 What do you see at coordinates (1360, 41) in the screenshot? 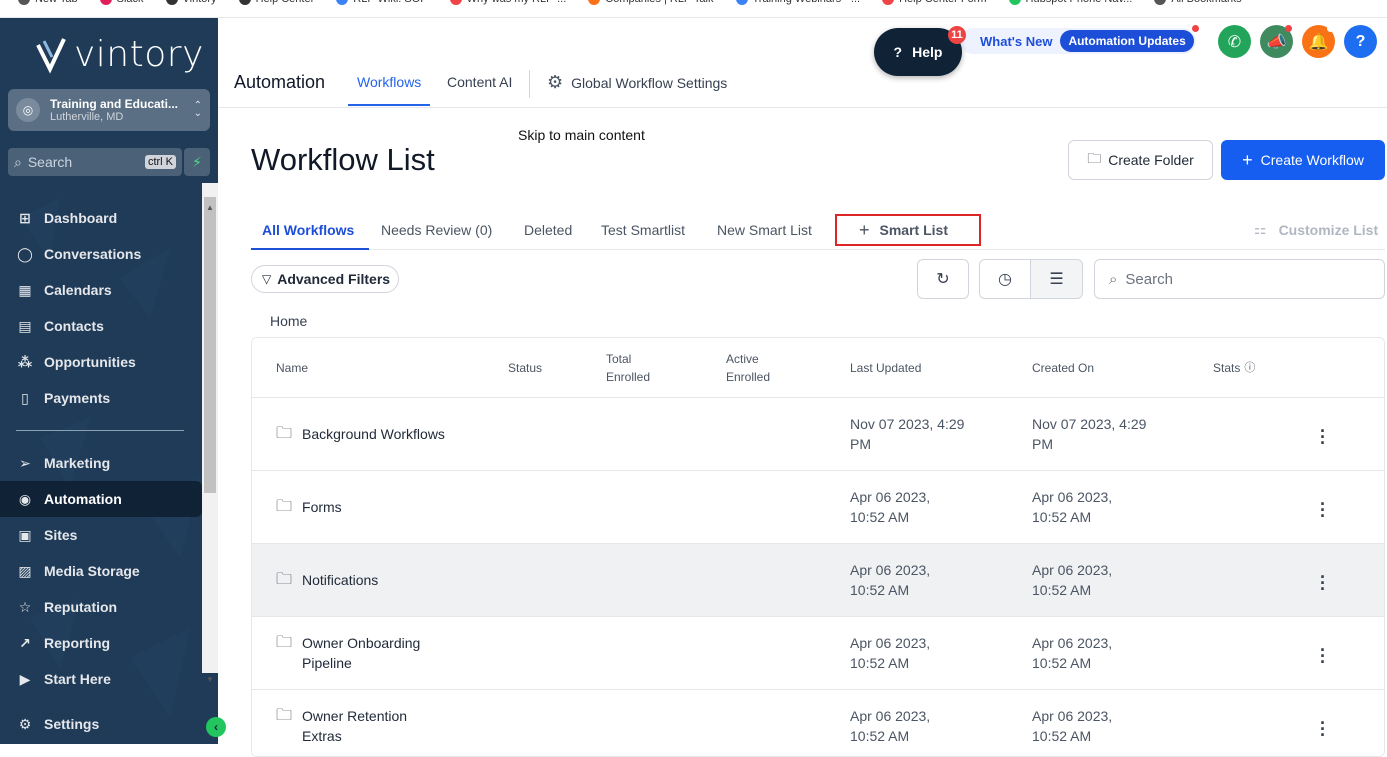
I see `question-circle-icon: ?` at bounding box center [1360, 41].